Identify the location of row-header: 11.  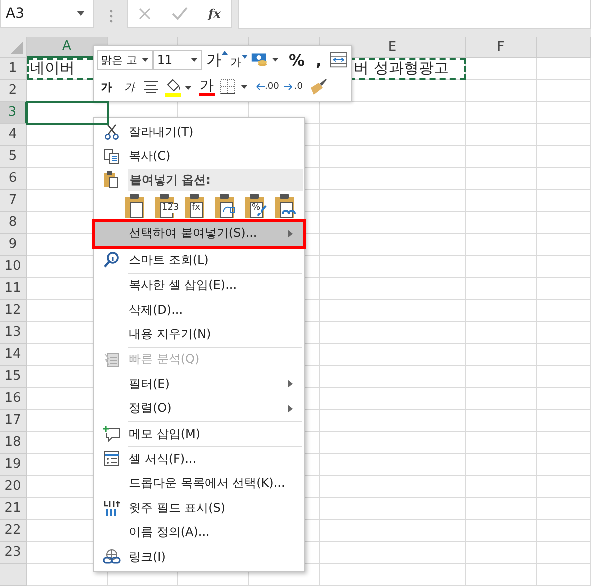
(13, 289).